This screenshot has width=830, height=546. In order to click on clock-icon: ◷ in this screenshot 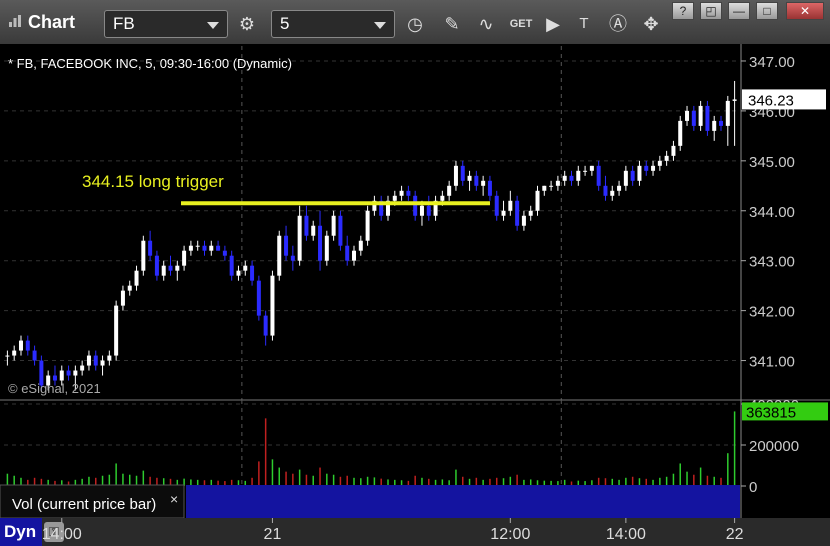, I will do `click(415, 24)`.